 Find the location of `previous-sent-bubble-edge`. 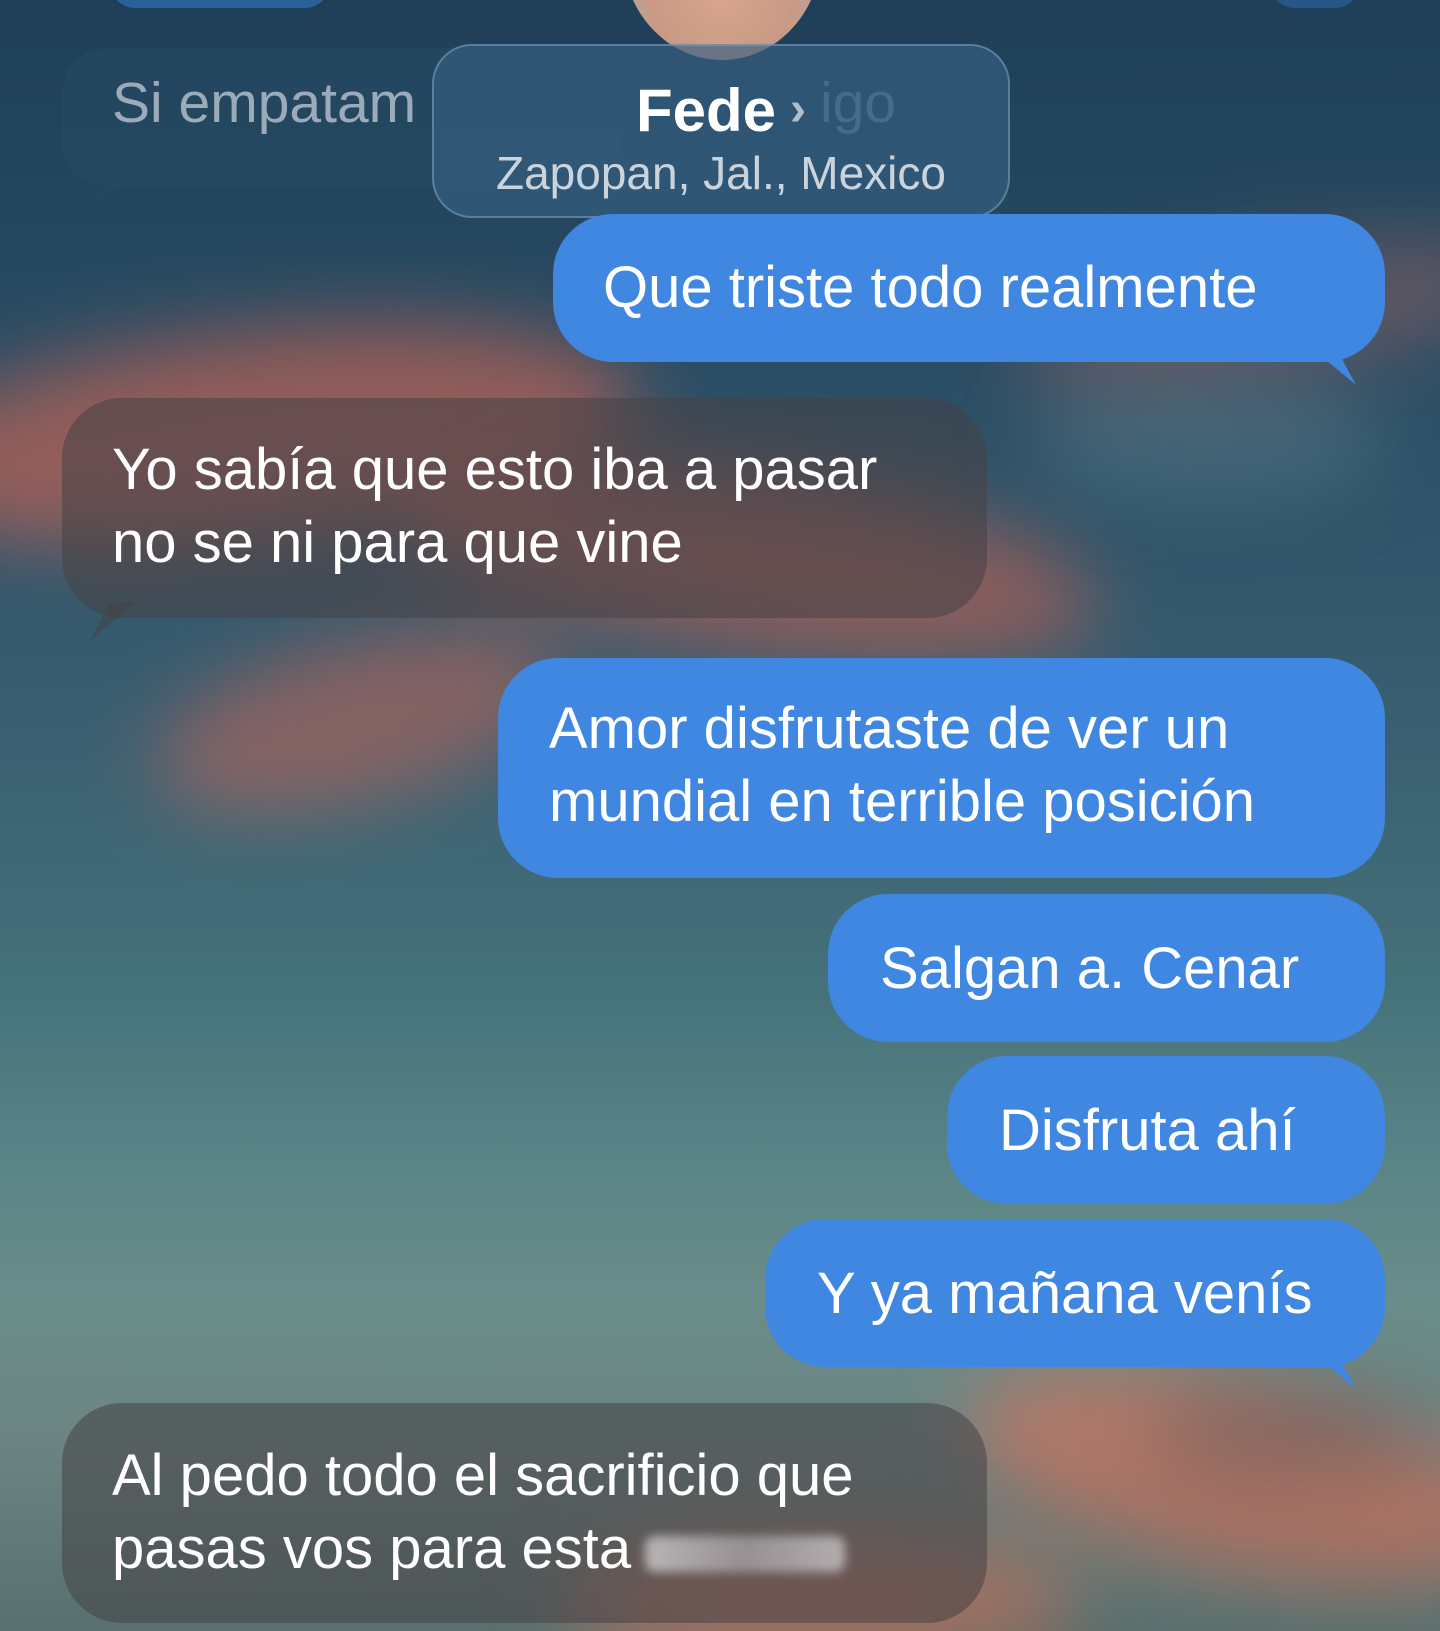

previous-sent-bubble-edge is located at coordinates (220, 4).